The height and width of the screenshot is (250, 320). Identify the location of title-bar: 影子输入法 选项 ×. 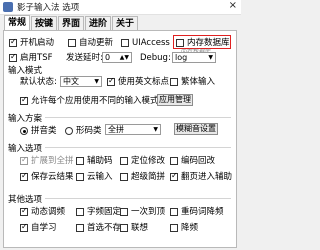
(120, 7).